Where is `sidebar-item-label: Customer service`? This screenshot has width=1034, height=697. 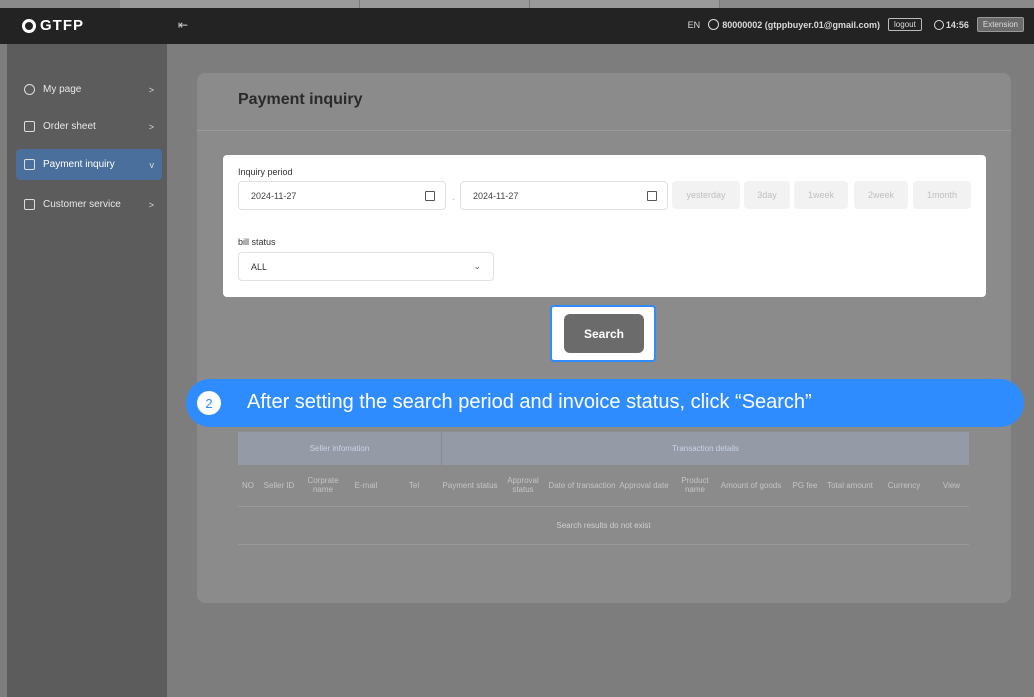
sidebar-item-label: Customer service is located at coordinates (82, 204).